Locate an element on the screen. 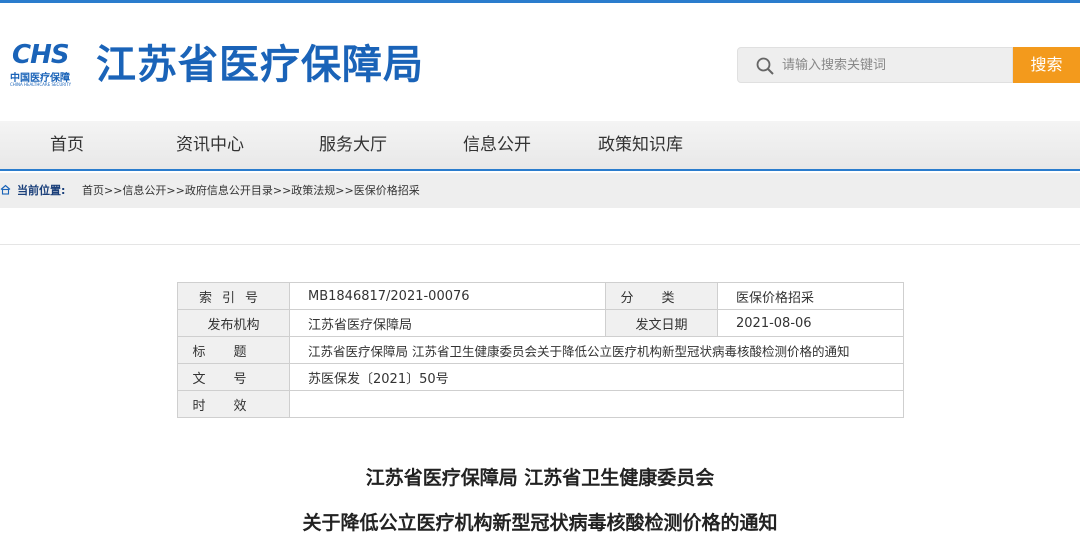 Image resolution: width=1080 pixels, height=557 pixels. table-row: 时效 is located at coordinates (540, 404).